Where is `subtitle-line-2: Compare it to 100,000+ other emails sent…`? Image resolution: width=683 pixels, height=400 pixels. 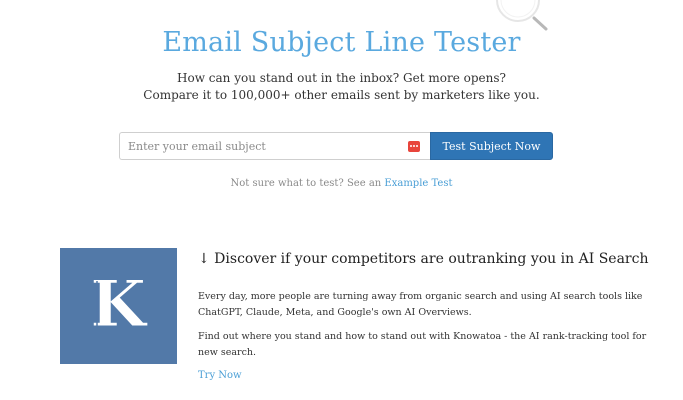 subtitle-line-2: Compare it to 100,000+ other emails sent… is located at coordinates (341, 95).